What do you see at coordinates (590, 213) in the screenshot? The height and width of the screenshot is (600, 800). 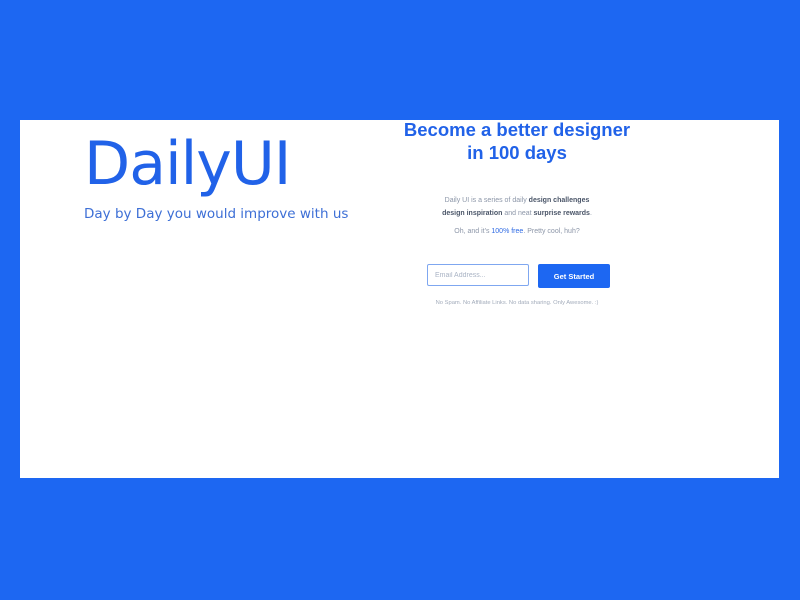 I see `description-text: .` at bounding box center [590, 213].